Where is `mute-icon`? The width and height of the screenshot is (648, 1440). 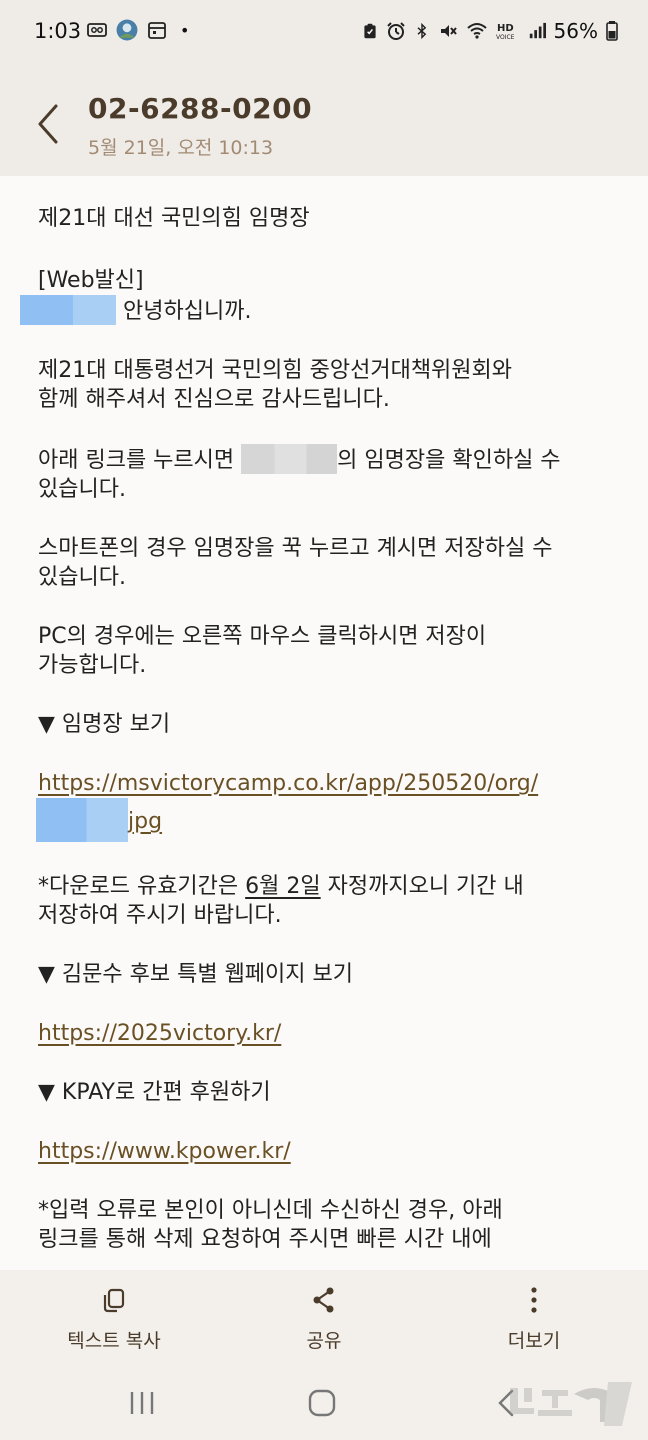 mute-icon is located at coordinates (448, 31).